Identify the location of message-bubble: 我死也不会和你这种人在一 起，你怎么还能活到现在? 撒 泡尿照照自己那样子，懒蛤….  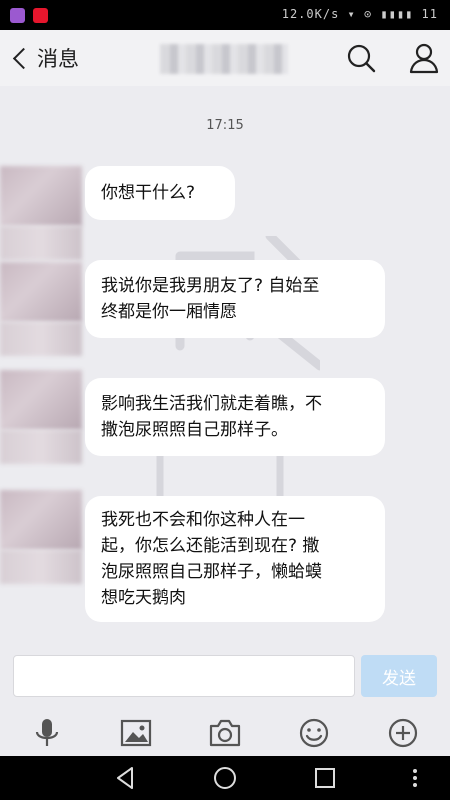
(235, 559).